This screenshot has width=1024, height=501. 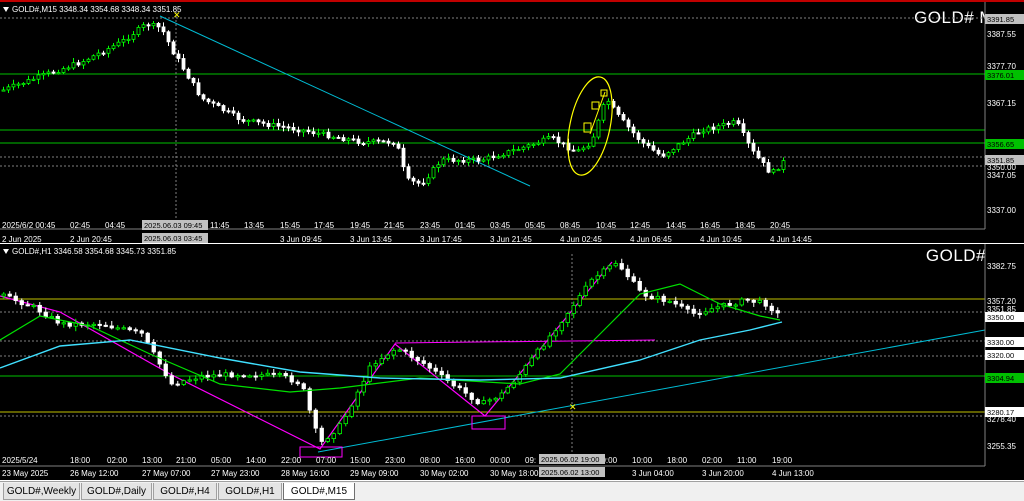 What do you see at coordinates (319, 491) in the screenshot?
I see `tab-m15: GOLD#,M15` at bounding box center [319, 491].